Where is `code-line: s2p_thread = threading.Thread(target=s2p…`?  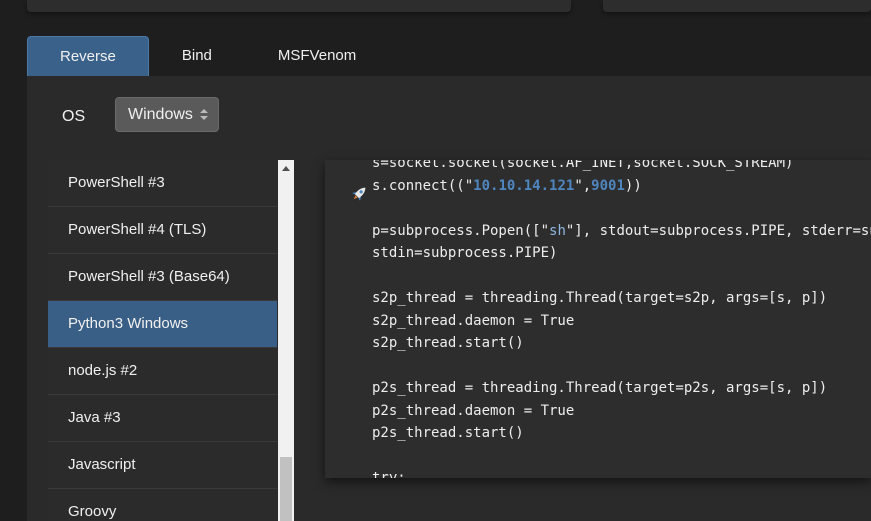
code-line: s2p_thread = threading.Thread(target=s2p… is located at coordinates (600, 298).